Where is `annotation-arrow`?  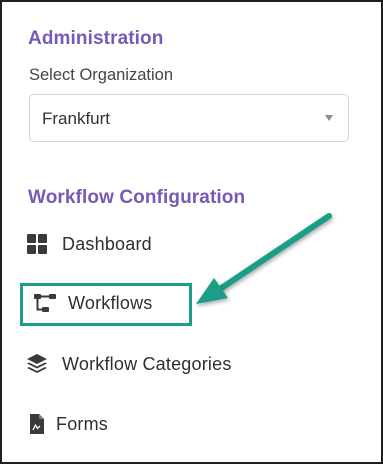
annotation-arrow is located at coordinates (264, 258).